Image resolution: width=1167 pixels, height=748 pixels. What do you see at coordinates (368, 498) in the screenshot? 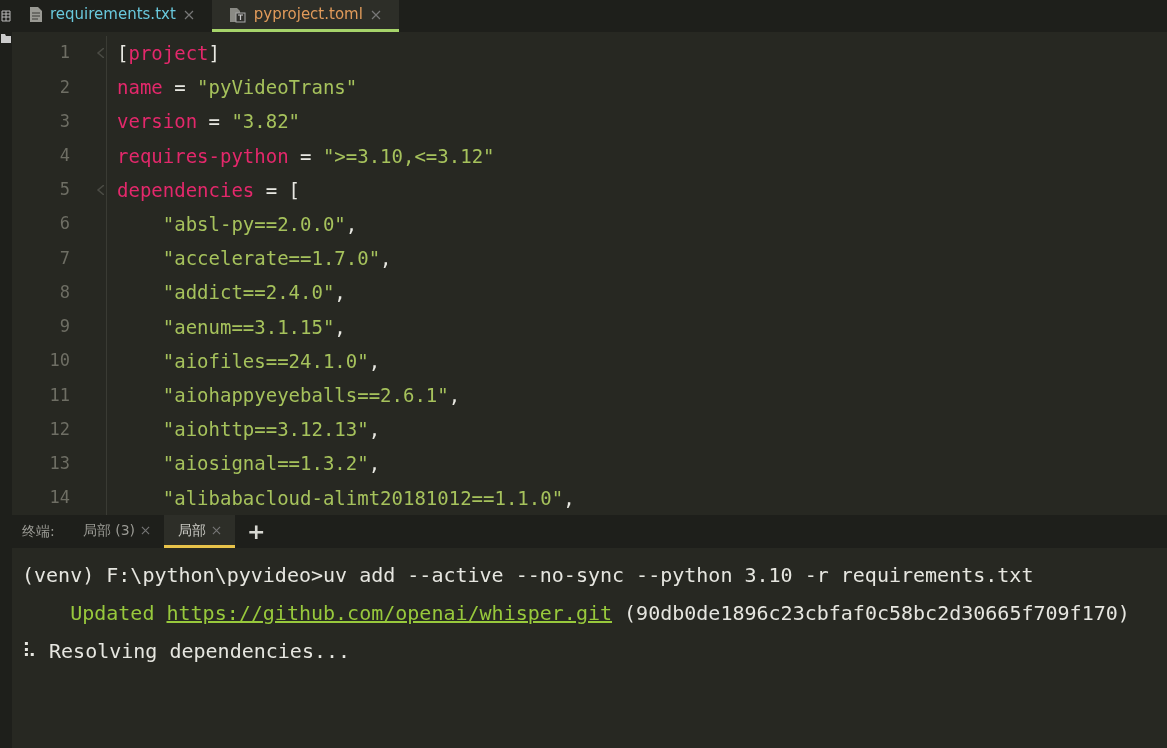
I see `code-line: "alibabacloud-alimt20181012==1.1.0",` at bounding box center [368, 498].